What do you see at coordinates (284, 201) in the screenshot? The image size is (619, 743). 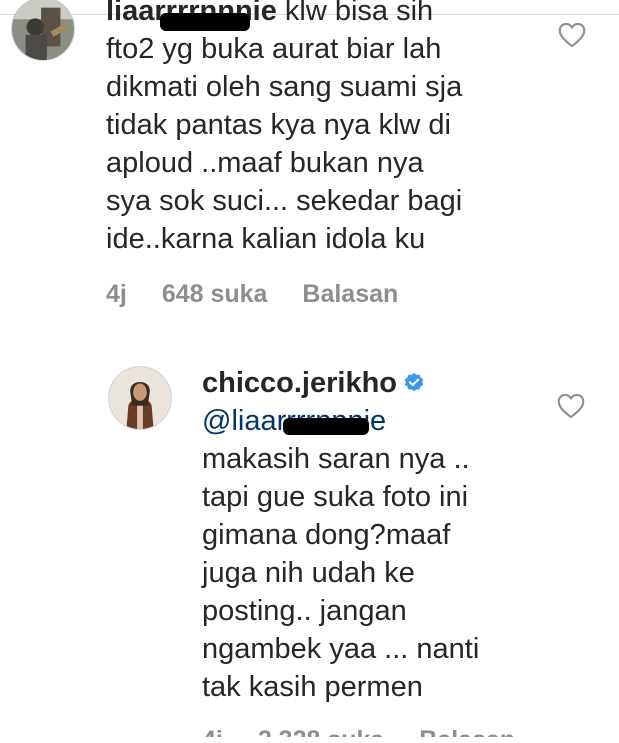 I see `comment-line: sya sok suci... sekedar bagi` at bounding box center [284, 201].